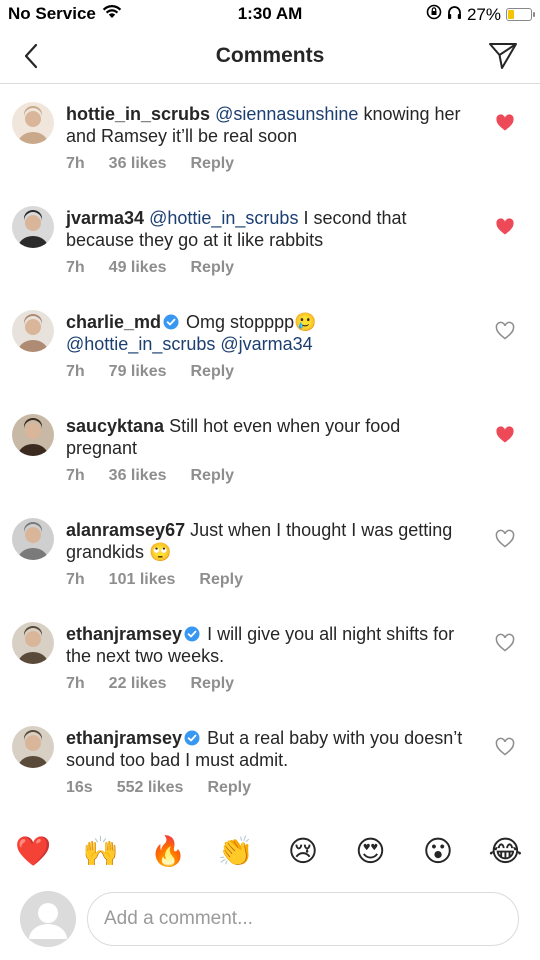 The image size is (540, 960). Describe the element at coordinates (483, 14) in the screenshot. I see `battery-percent: 27%` at that location.